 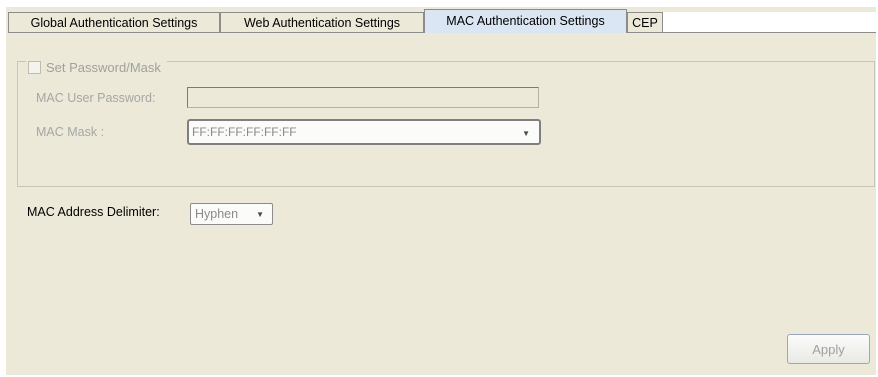 I want to click on mac-user-password-label: MAC User Password:, so click(x=96, y=98).